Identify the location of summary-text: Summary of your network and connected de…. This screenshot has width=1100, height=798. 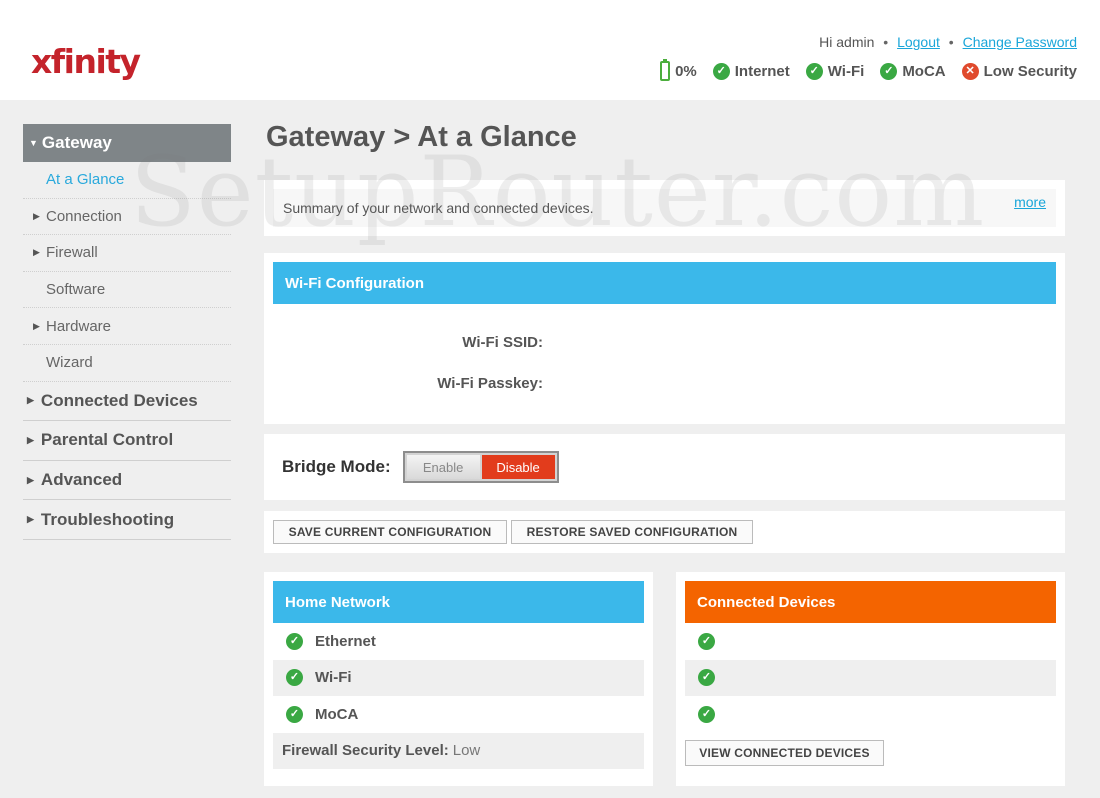
(438, 208).